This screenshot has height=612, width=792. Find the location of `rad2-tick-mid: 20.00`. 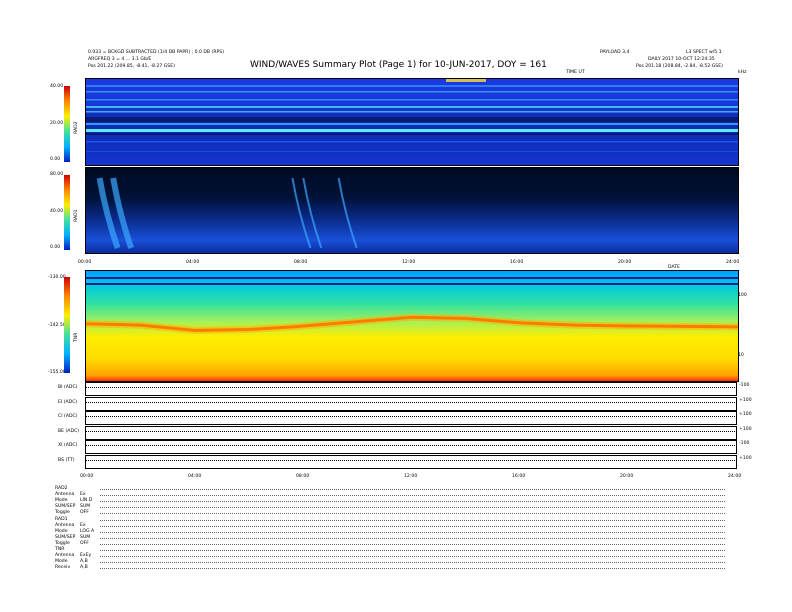

rad2-tick-mid: 20.00 is located at coordinates (57, 123).